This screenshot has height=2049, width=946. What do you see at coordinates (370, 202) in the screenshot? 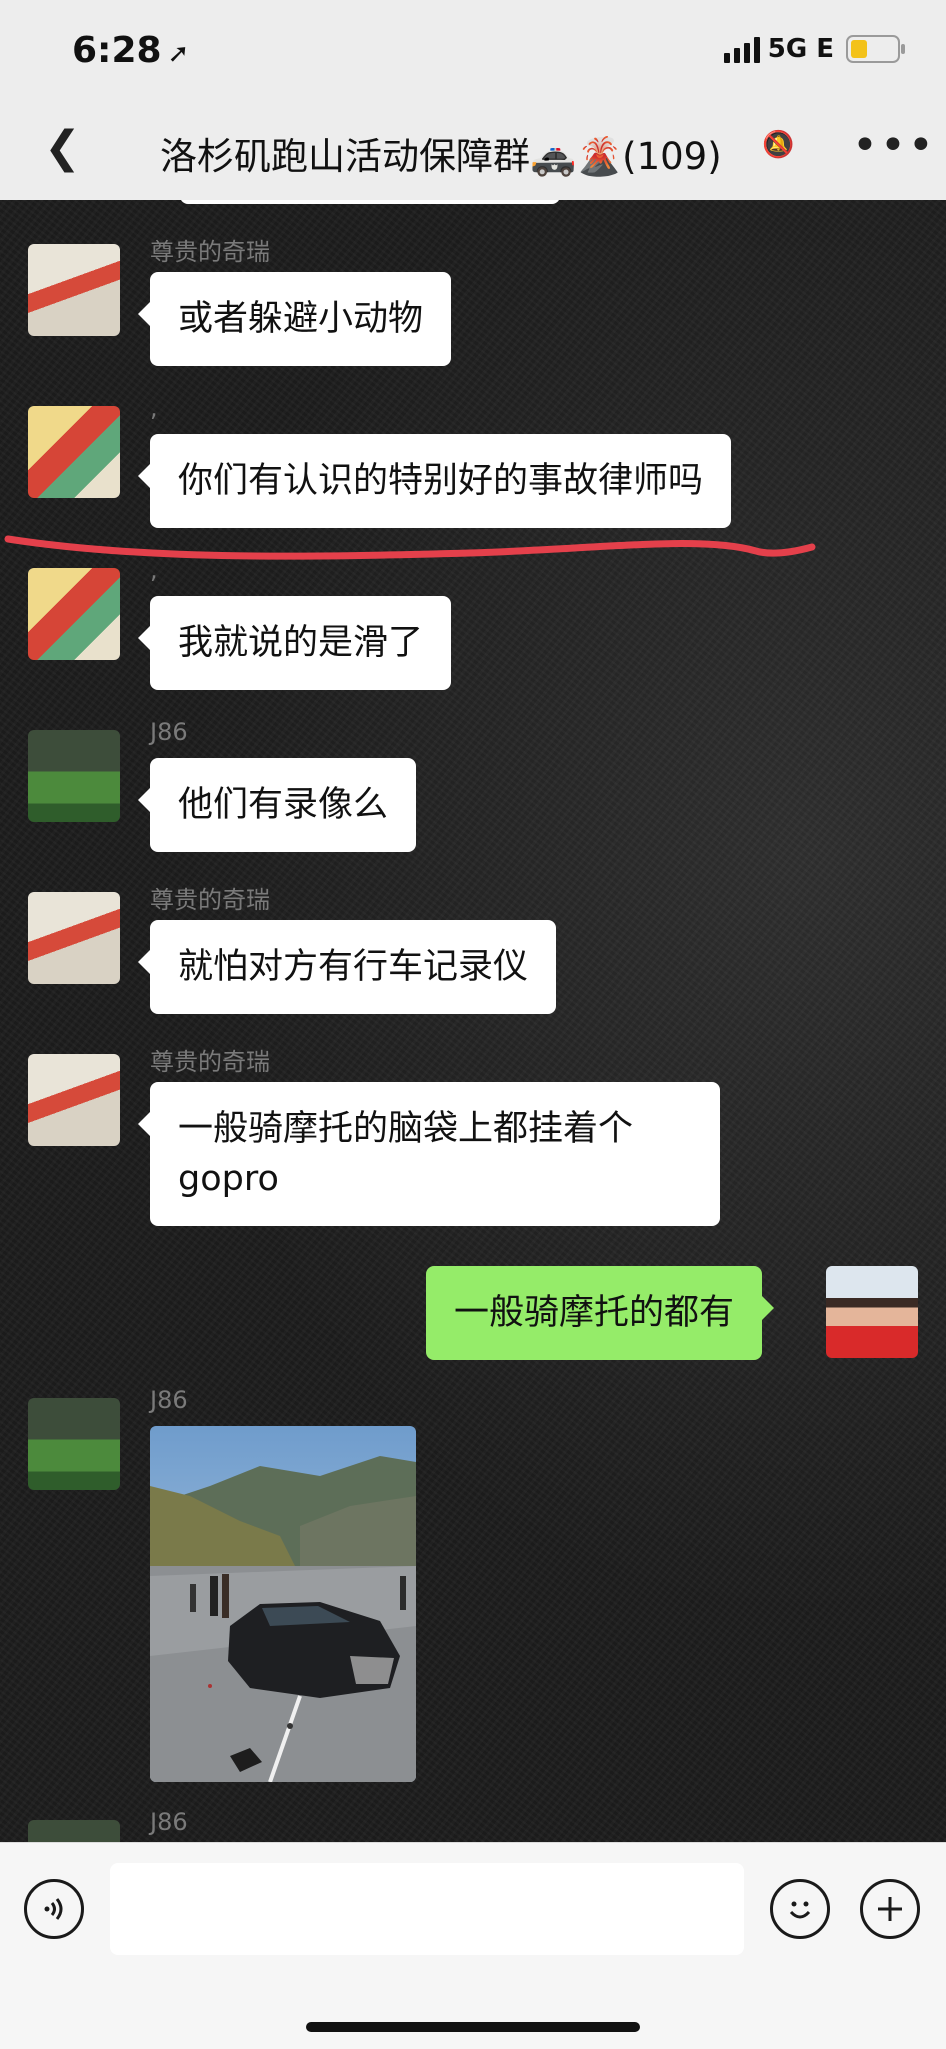
I see `previous-message-edge` at bounding box center [370, 202].